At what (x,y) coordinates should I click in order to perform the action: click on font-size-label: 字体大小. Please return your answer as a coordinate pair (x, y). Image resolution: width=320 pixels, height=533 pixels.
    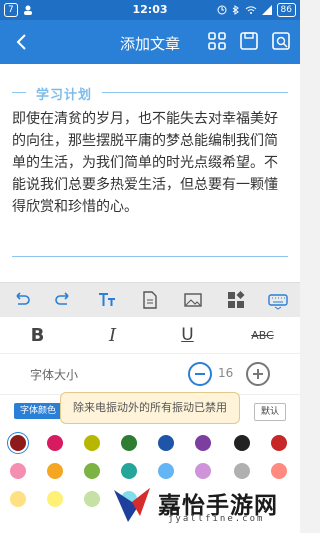
    Looking at the image, I should click on (54, 375).